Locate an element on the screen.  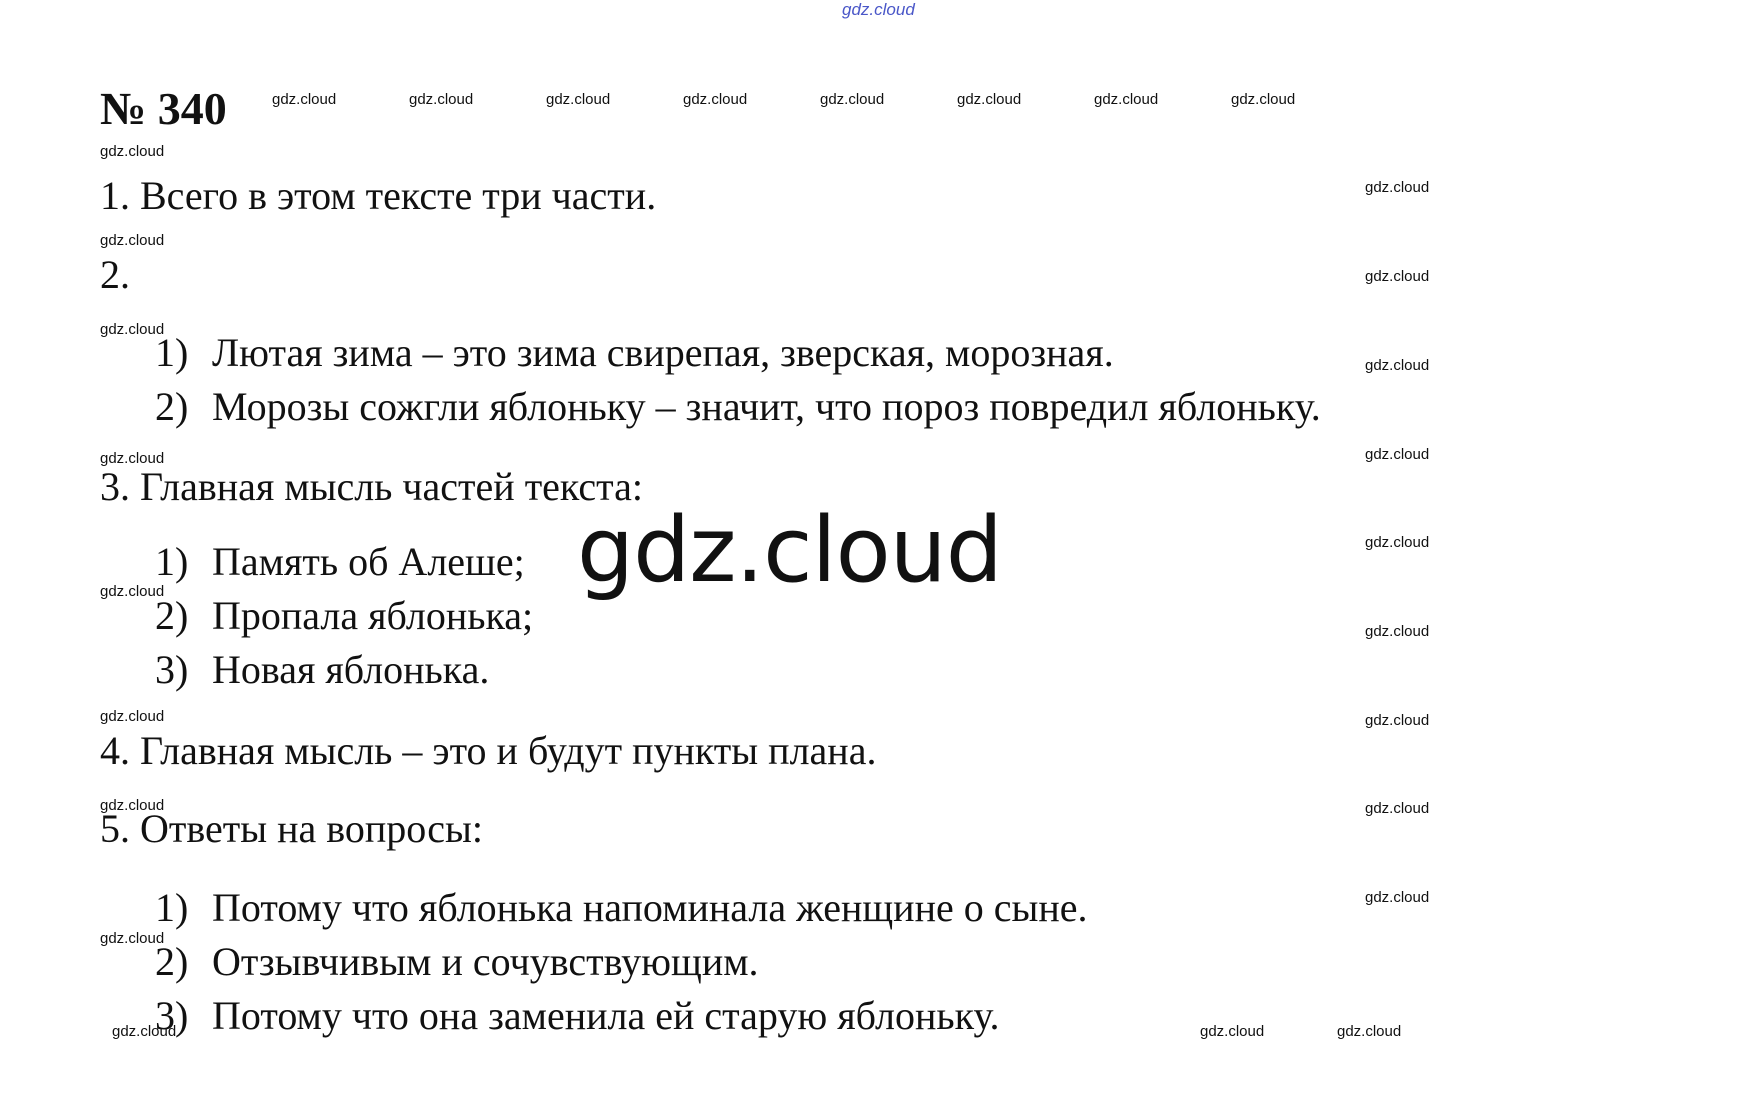
large-watermark: gdz.cloud is located at coordinates (790, 550).